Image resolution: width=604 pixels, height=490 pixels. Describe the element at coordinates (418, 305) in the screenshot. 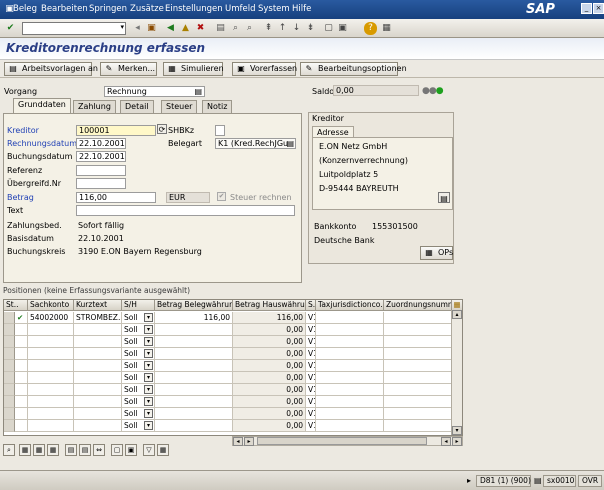

I see `col-header-zuordnung: Zuordnungsnumm` at that location.